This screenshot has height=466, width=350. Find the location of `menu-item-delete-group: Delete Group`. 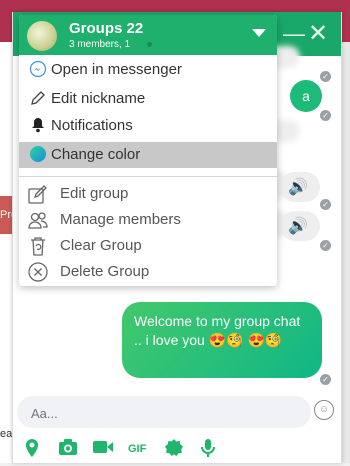

menu-item-delete-group: Delete Group is located at coordinates (148, 272).